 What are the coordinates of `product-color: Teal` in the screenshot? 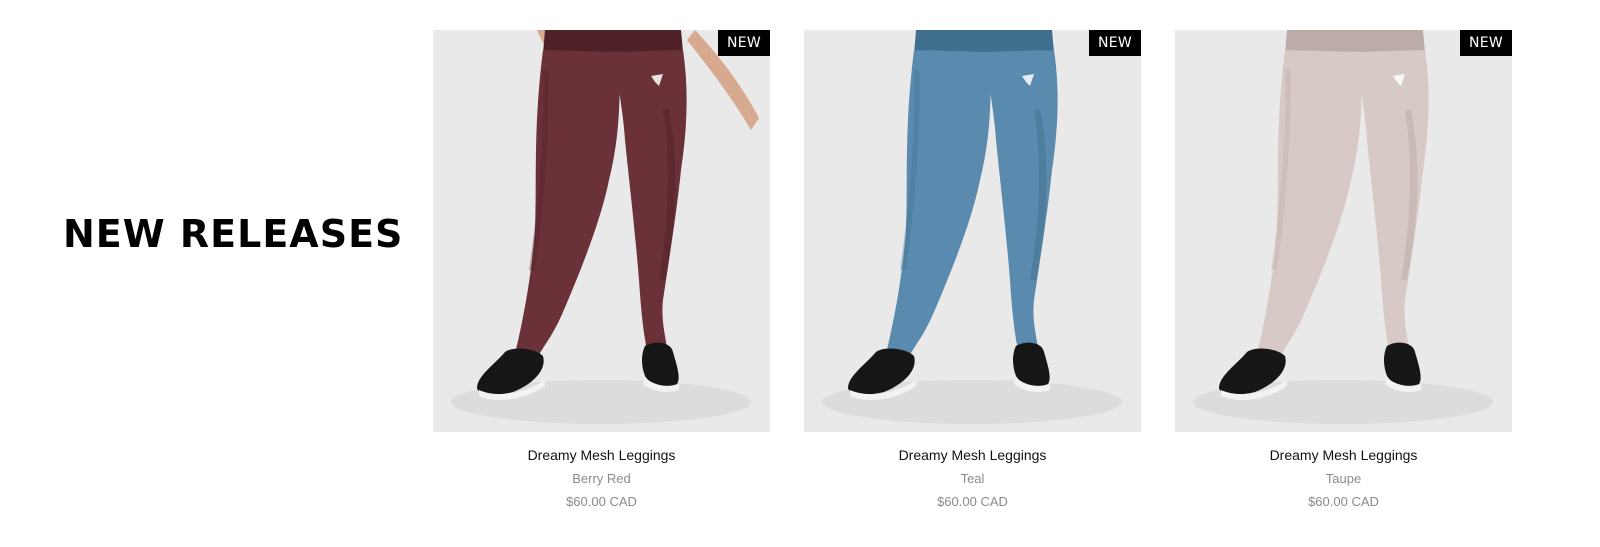 It's located at (972, 478).